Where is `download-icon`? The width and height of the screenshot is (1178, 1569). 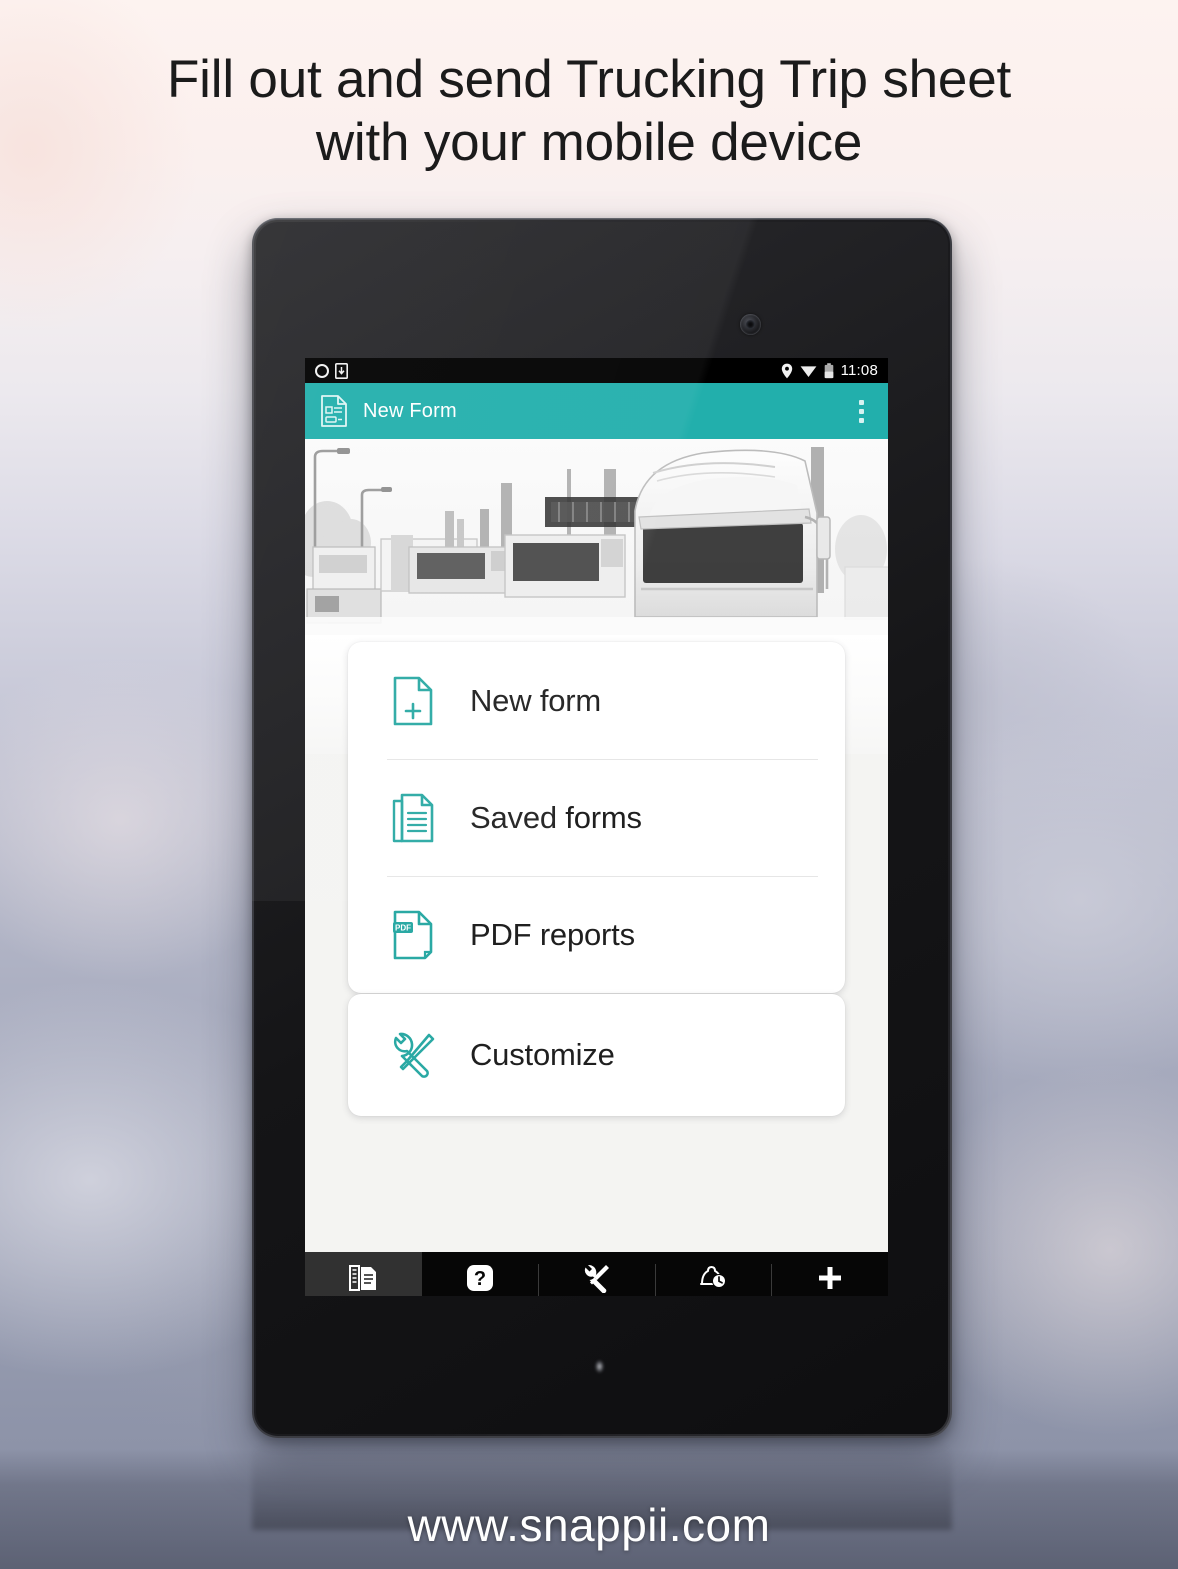 download-icon is located at coordinates (341, 370).